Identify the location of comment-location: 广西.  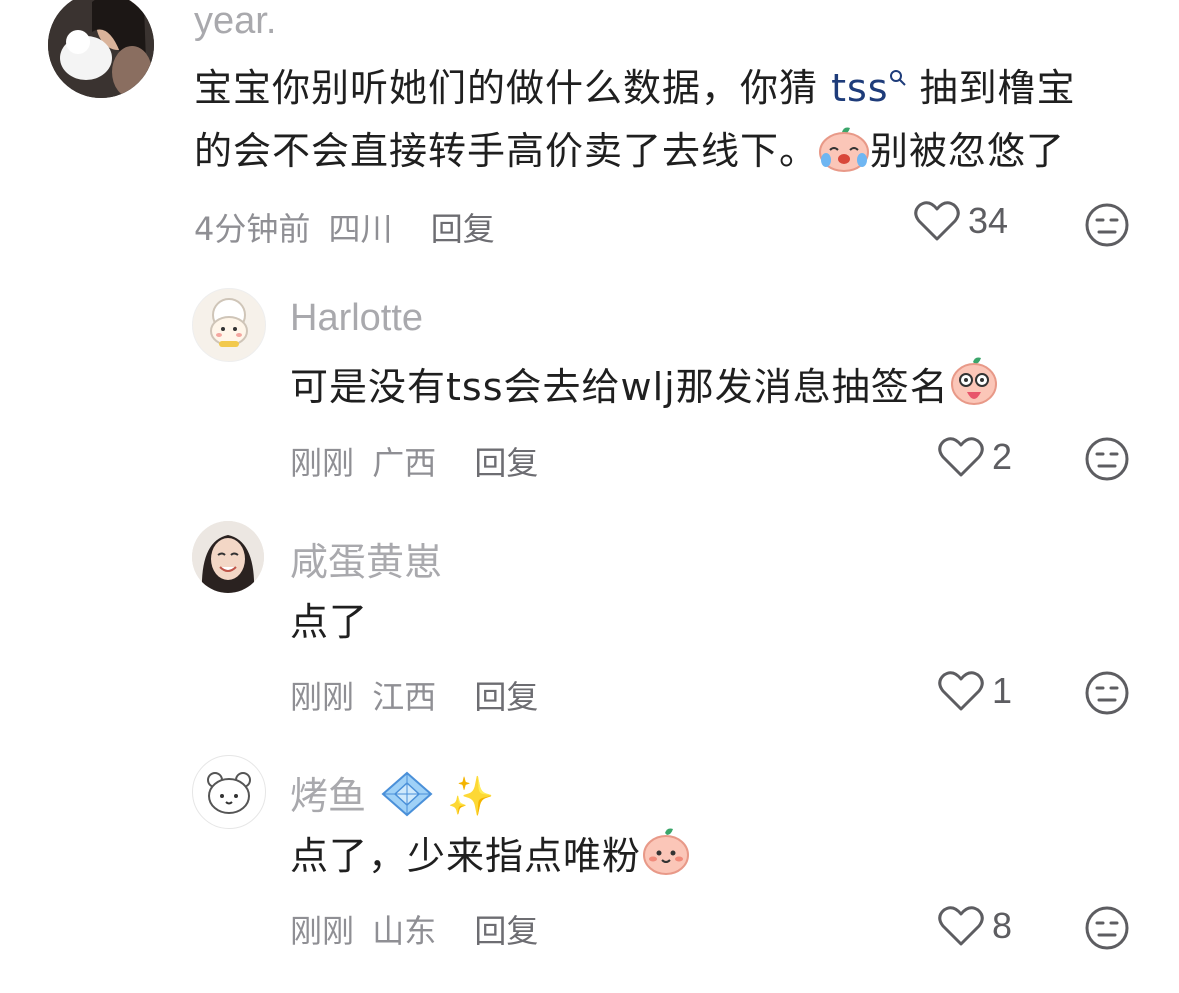
(404, 463).